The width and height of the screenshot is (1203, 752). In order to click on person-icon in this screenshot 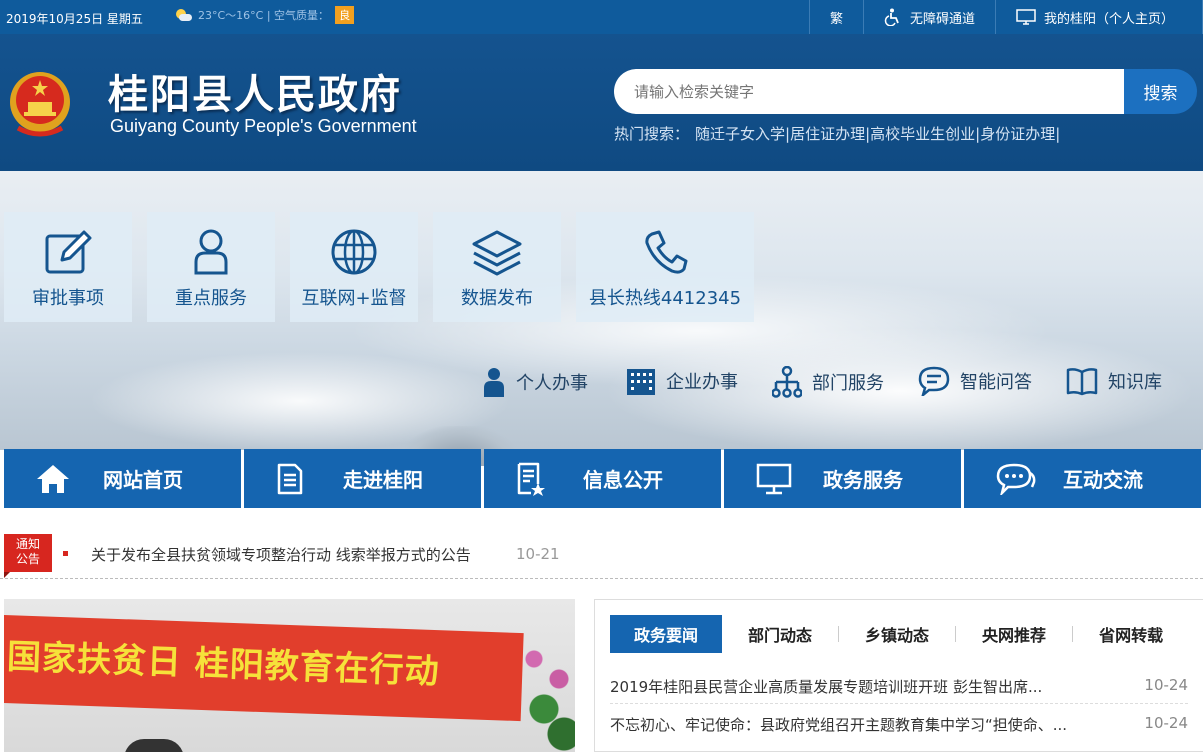, I will do `click(211, 252)`.